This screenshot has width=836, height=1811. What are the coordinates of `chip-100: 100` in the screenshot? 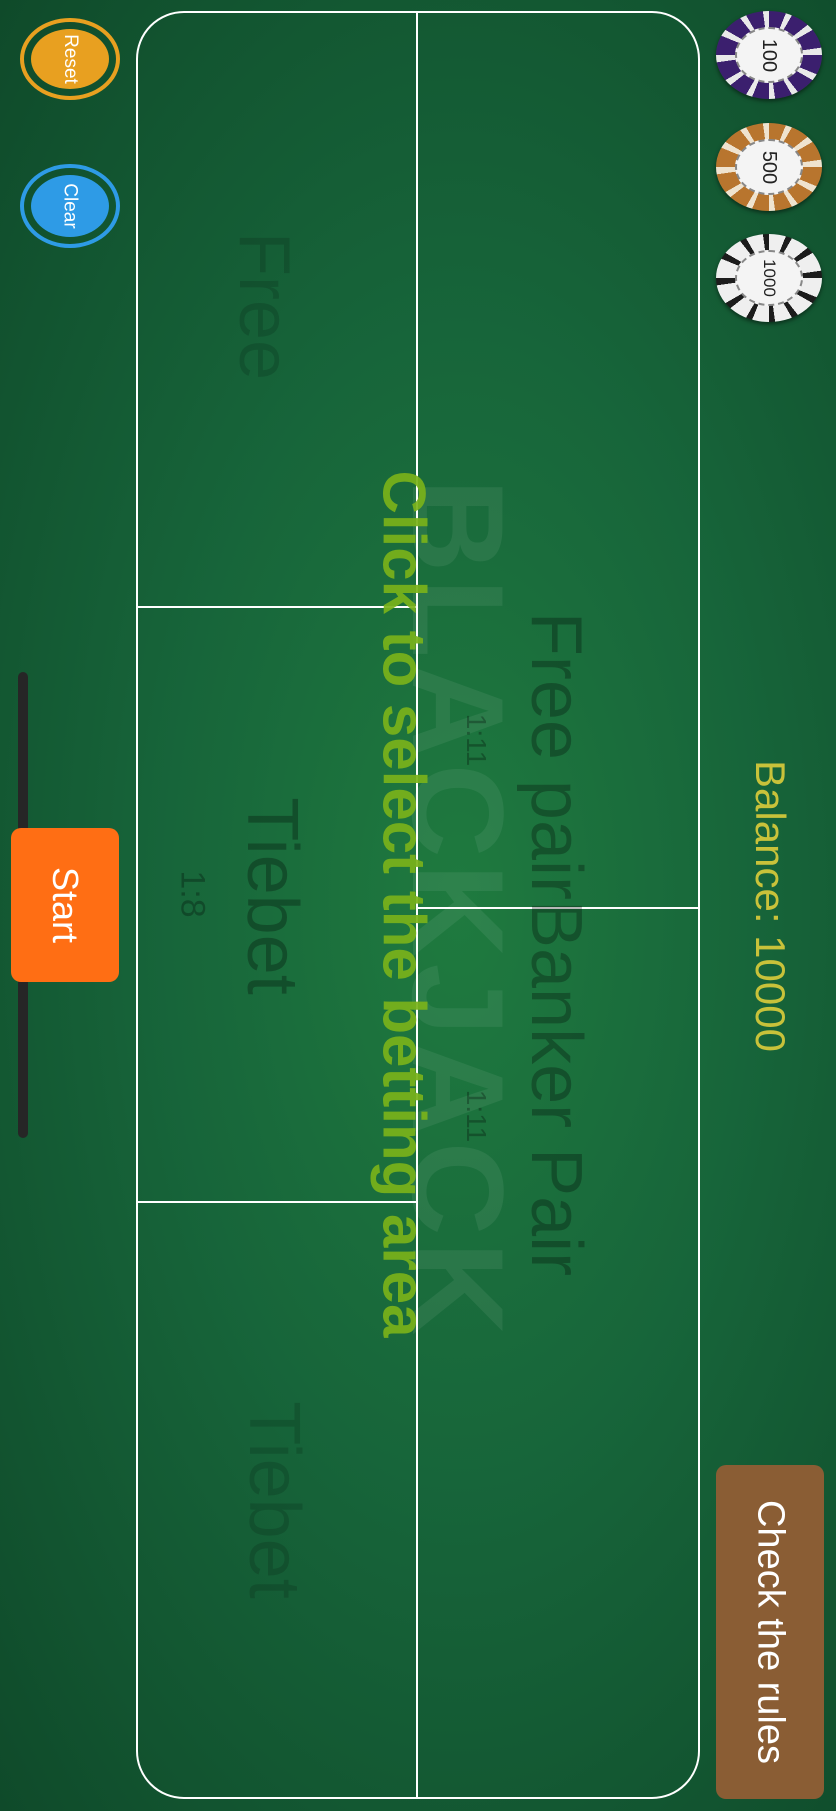 It's located at (769, 55).